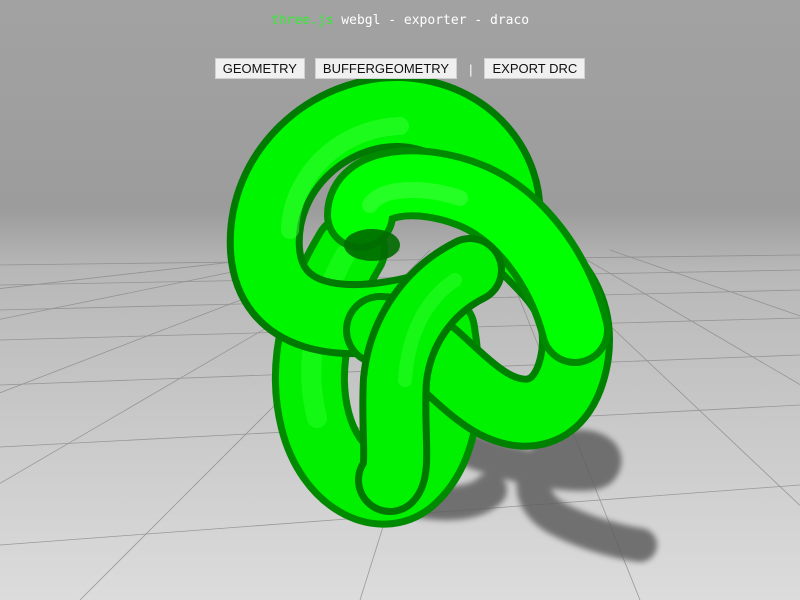  I want to click on exporter-toolbar: GEOMETRY BUFFERGEOMETRY | EXPORT DRC, so click(400, 68).